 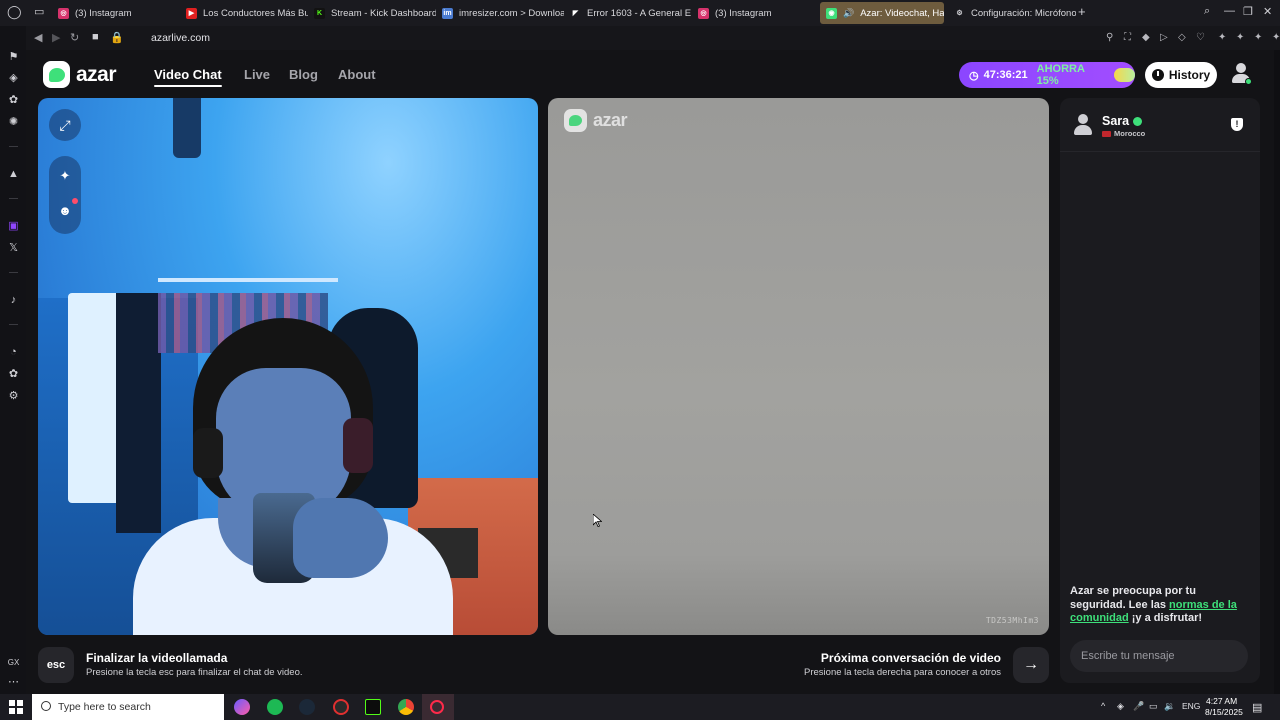 What do you see at coordinates (38, 37) in the screenshot?
I see `back-icon: ◀` at bounding box center [38, 37].